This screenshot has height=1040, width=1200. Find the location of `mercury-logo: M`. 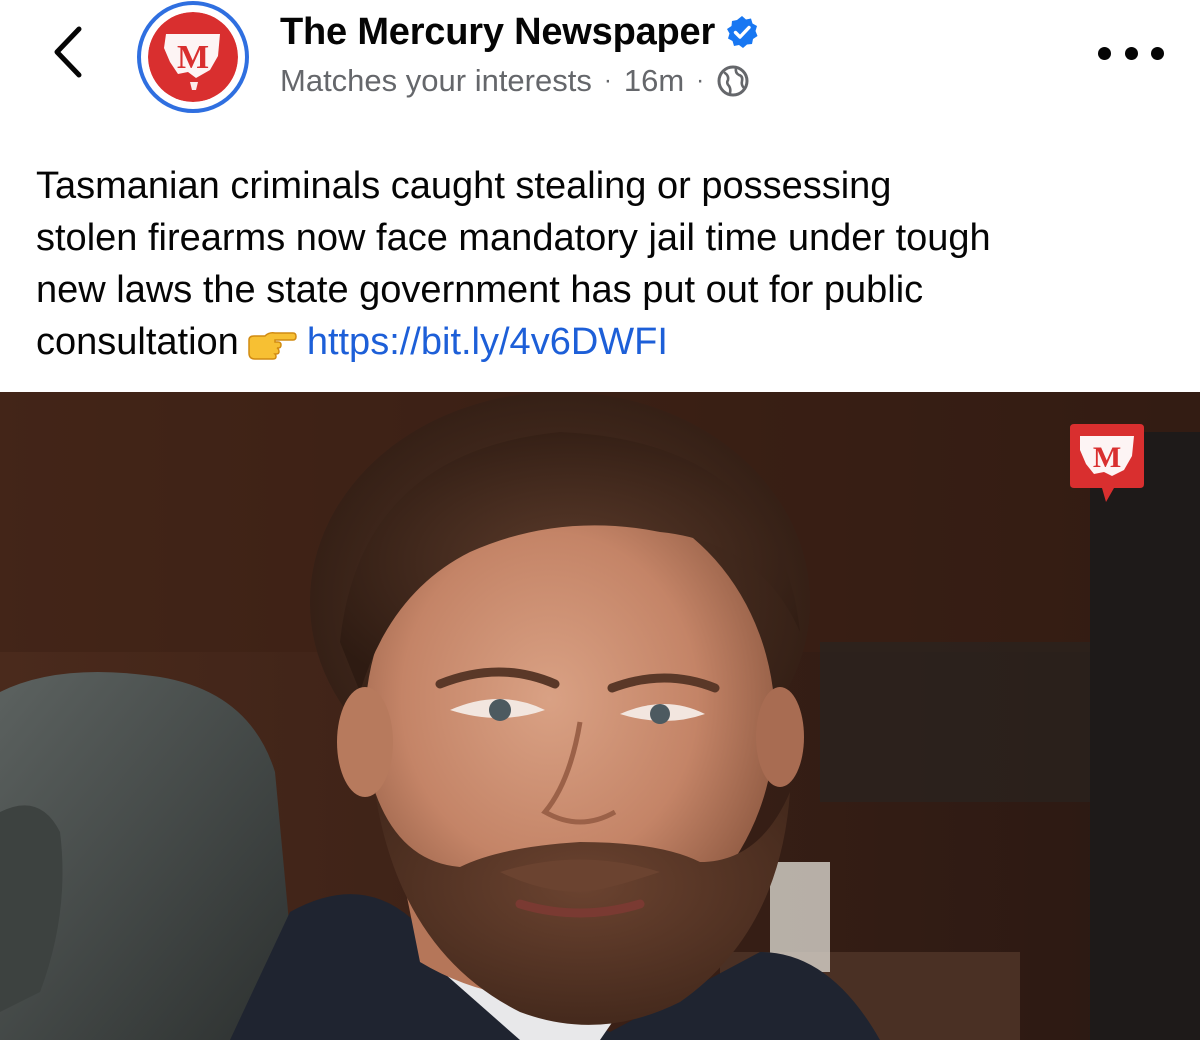

mercury-logo: M is located at coordinates (193, 57).